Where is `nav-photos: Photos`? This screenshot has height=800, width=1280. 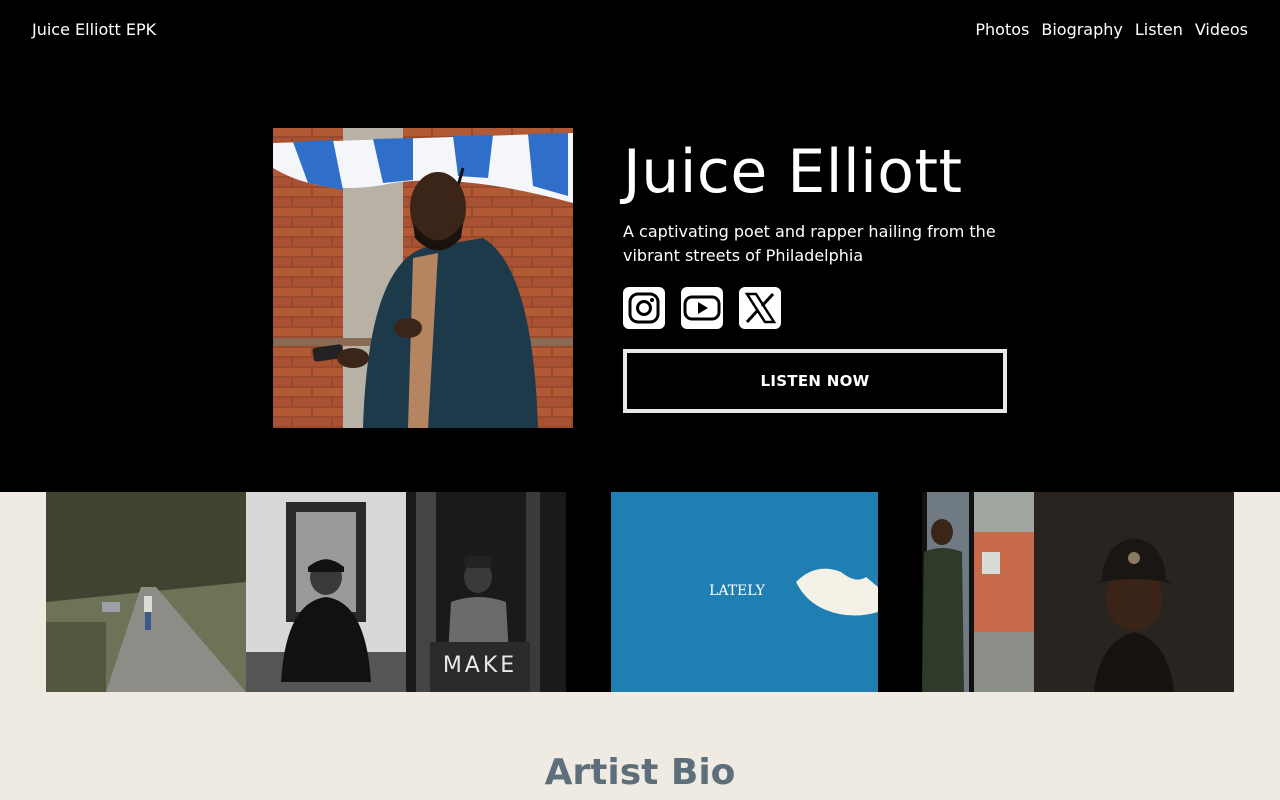
nav-photos: Photos is located at coordinates (1002, 29).